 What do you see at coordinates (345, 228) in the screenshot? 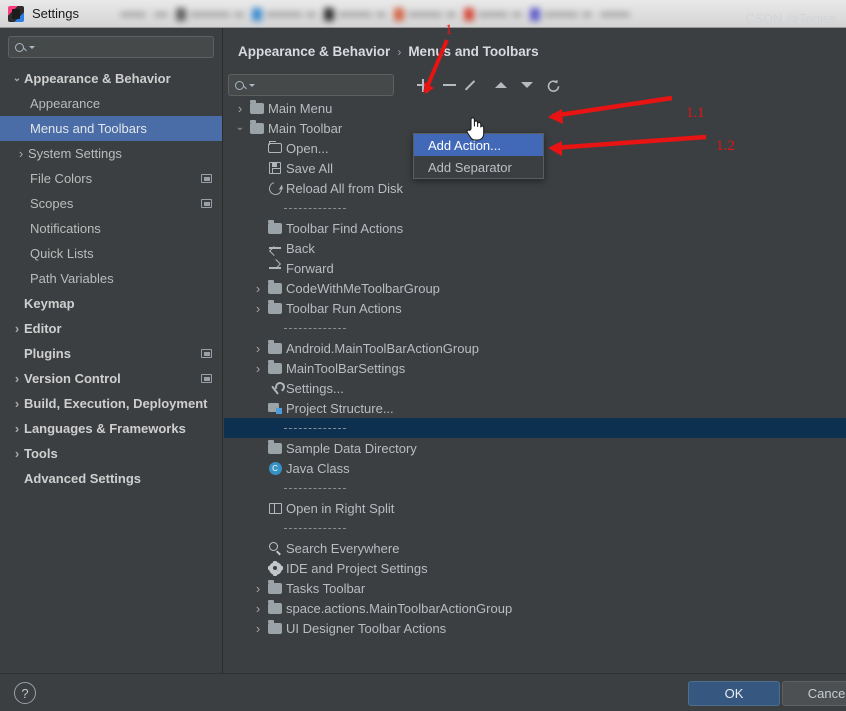
I see `tree-row-label: Toolbar Find Actions` at bounding box center [345, 228].